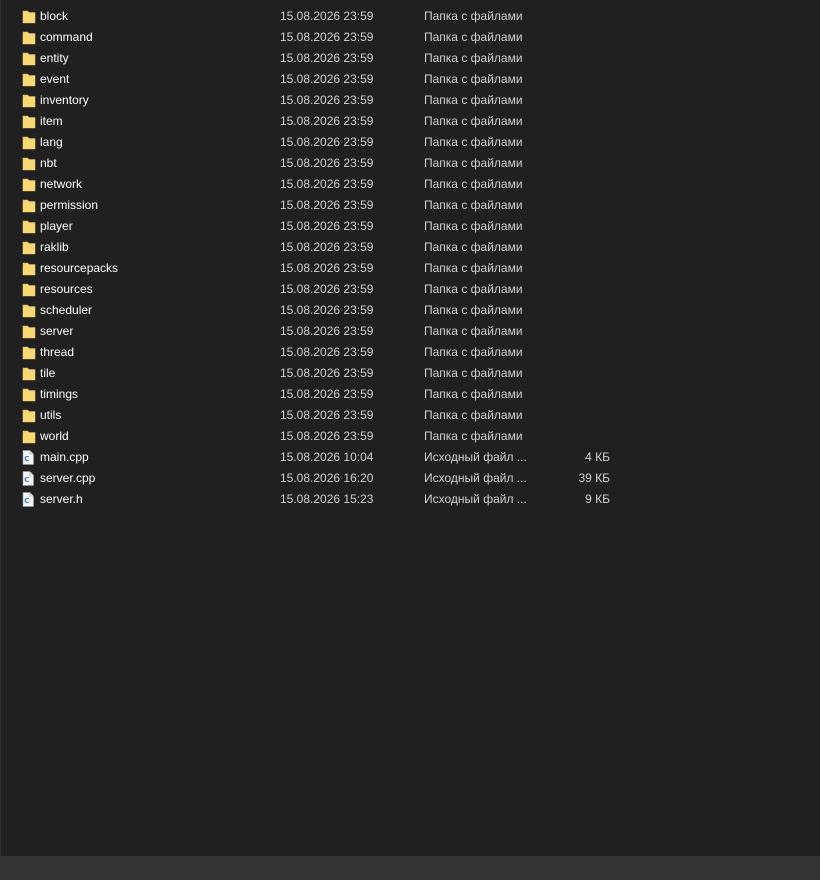  What do you see at coordinates (410, 415) in the screenshot?
I see `file-row-utils: utils 15.08.2026 23:59 Папка с файлами` at bounding box center [410, 415].